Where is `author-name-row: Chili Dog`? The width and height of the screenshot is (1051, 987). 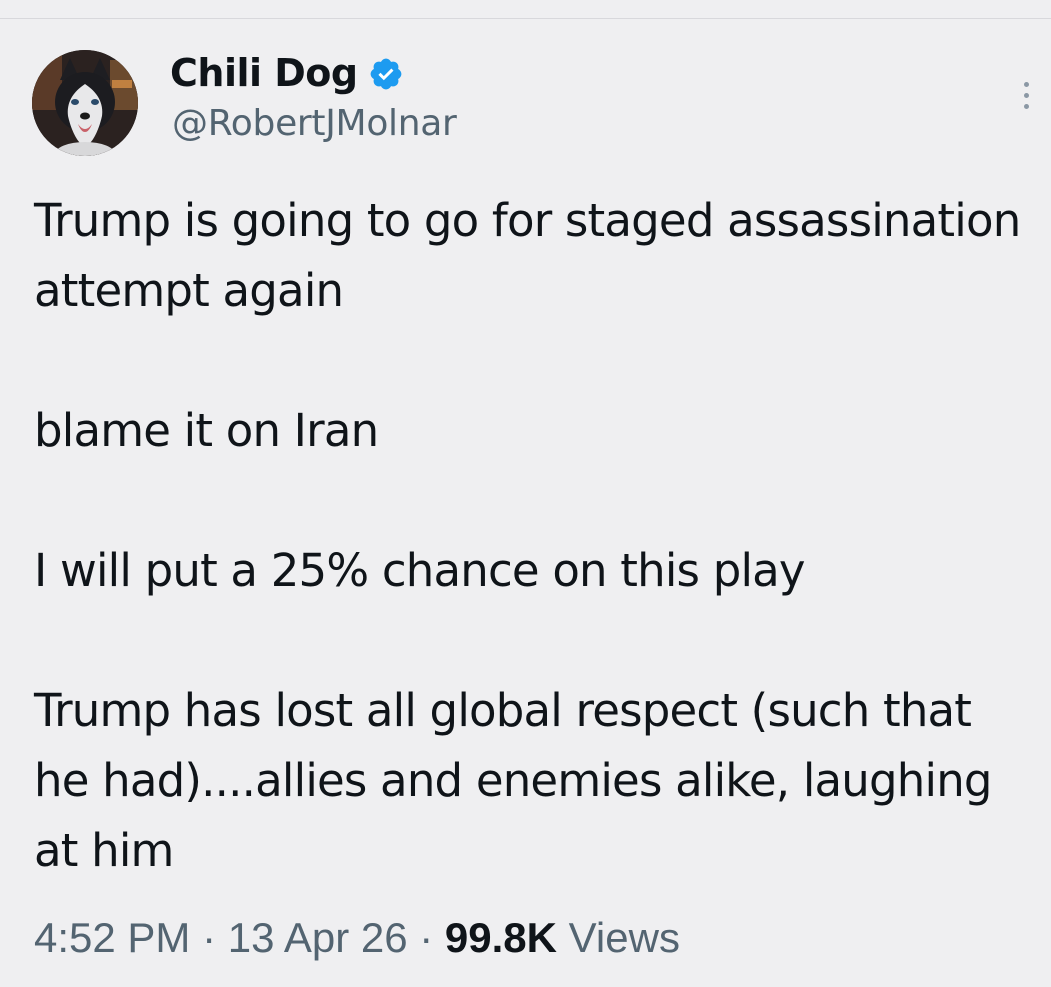 author-name-row: Chili Dog is located at coordinates (287, 73).